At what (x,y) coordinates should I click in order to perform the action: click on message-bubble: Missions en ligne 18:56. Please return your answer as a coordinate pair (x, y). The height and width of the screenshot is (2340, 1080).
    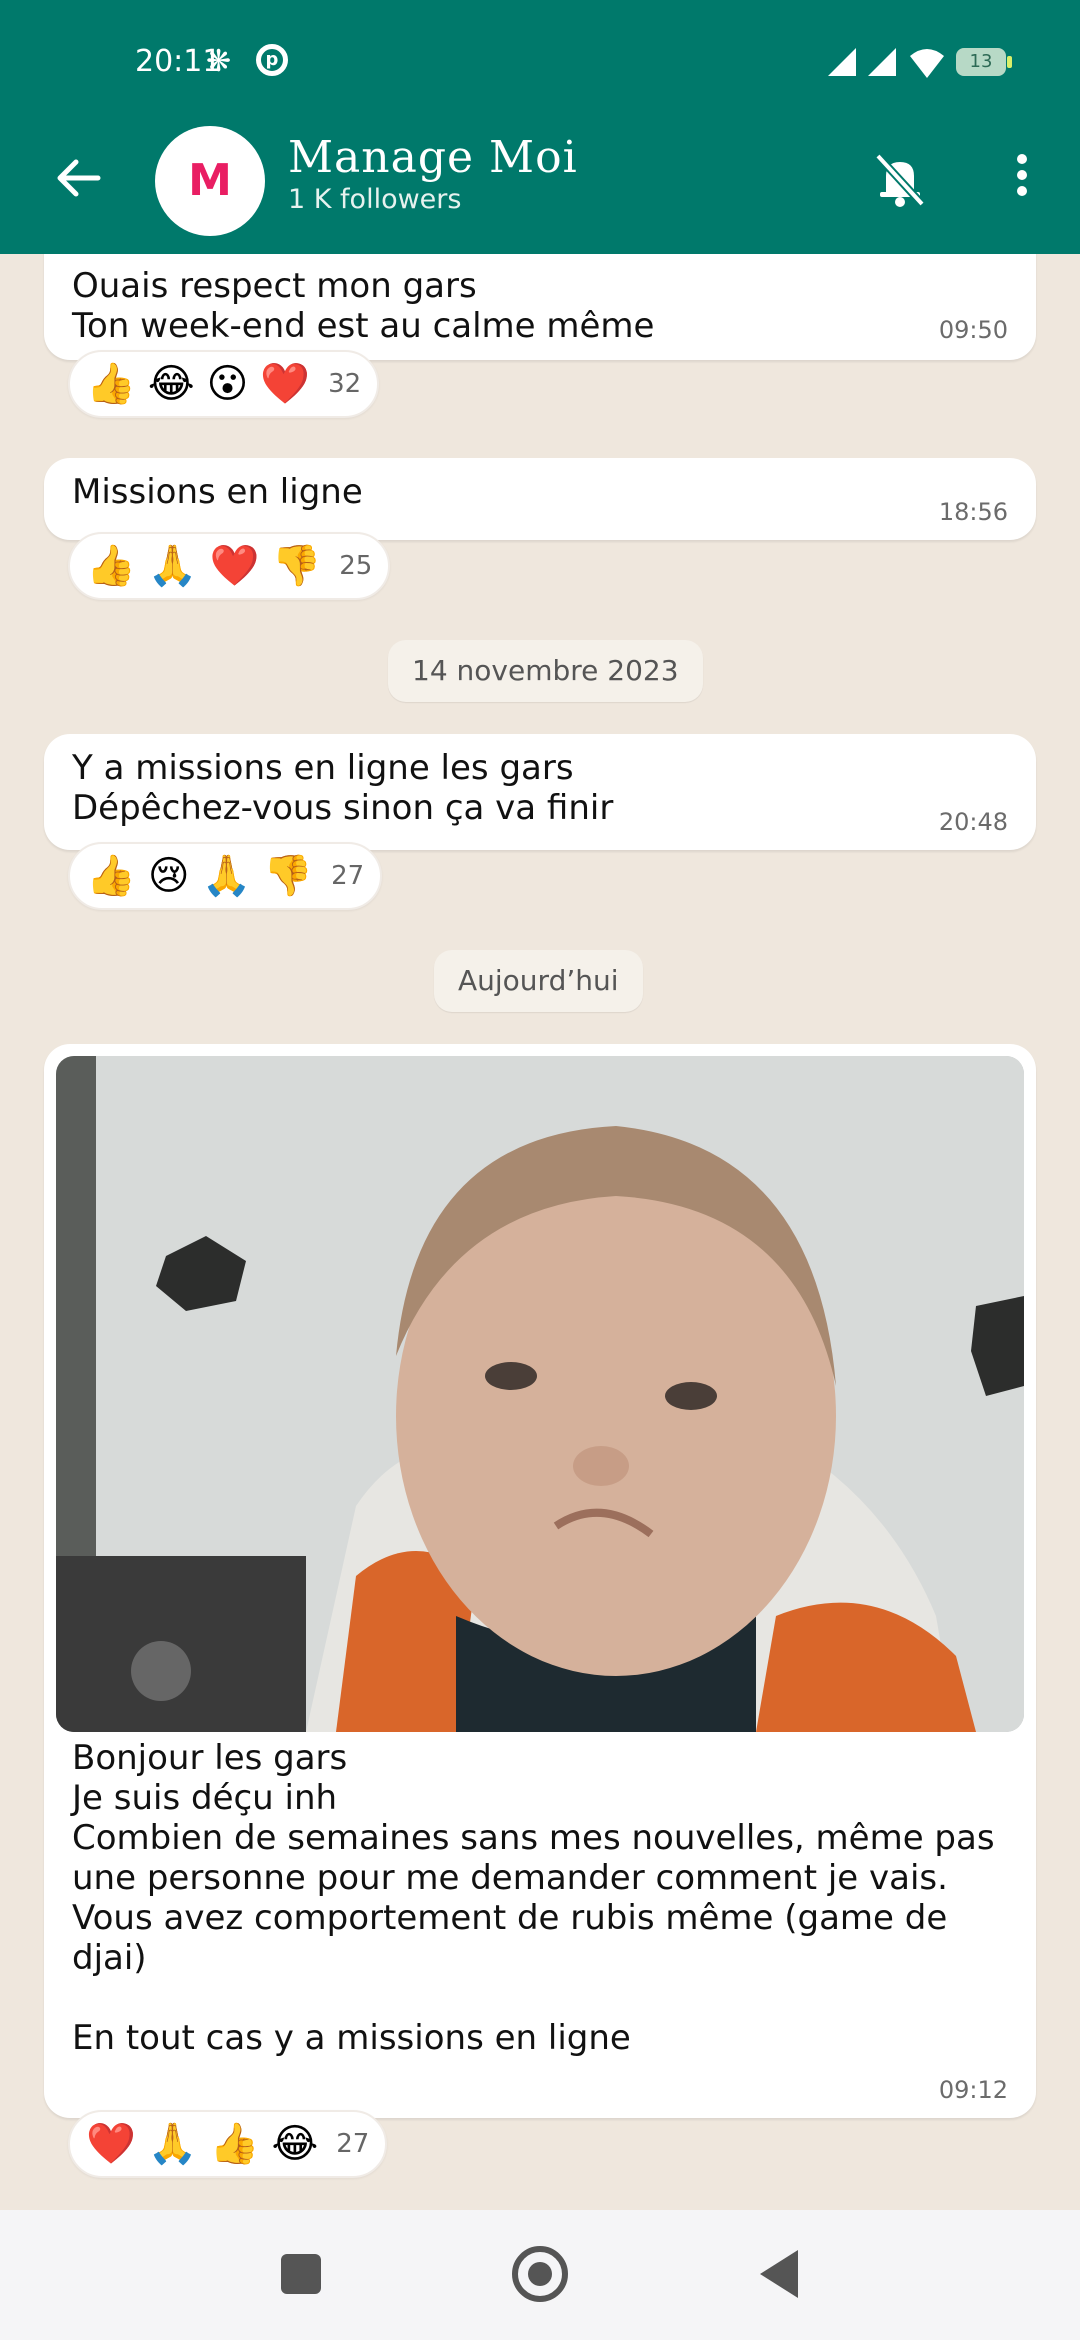
    Looking at the image, I should click on (540, 499).